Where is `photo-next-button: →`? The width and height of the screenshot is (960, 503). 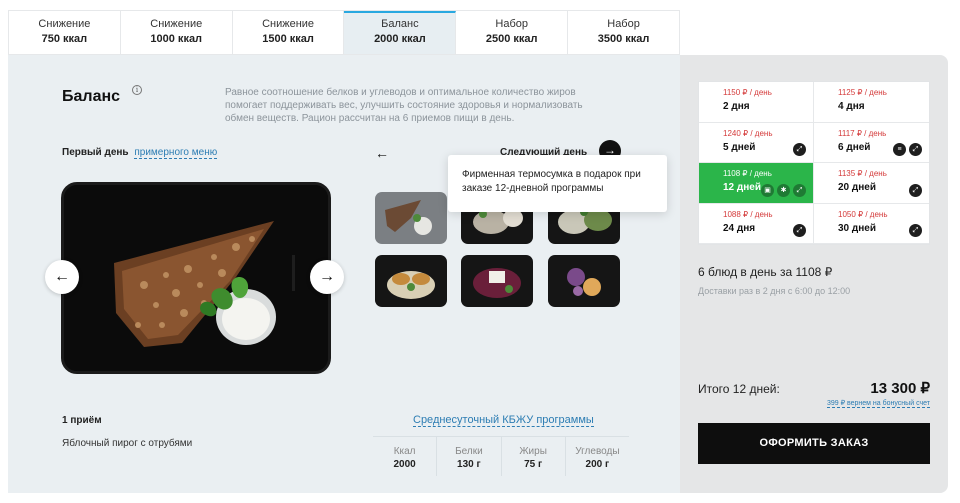 photo-next-button: → is located at coordinates (327, 277).